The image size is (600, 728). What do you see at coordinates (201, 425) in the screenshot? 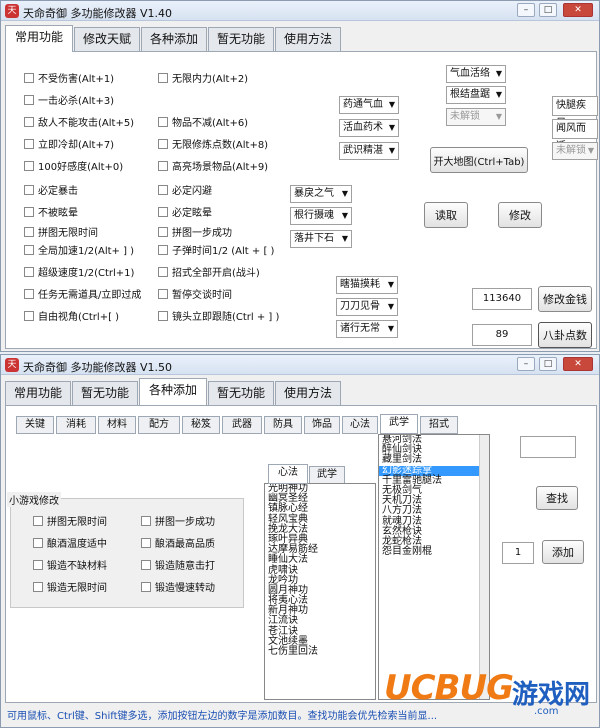
I see `subtab-4: 秘笈` at bounding box center [201, 425].